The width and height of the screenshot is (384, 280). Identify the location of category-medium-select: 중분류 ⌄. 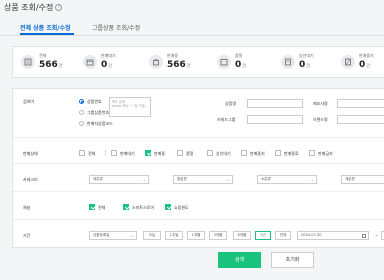
(203, 179).